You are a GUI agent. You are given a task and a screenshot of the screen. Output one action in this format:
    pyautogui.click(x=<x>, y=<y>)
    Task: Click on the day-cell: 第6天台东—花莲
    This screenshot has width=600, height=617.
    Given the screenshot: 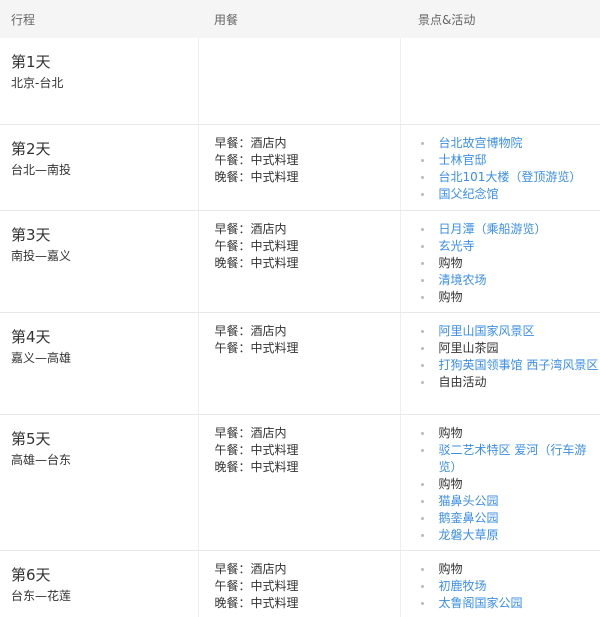 What is the action you would take?
    pyautogui.click(x=99, y=583)
    